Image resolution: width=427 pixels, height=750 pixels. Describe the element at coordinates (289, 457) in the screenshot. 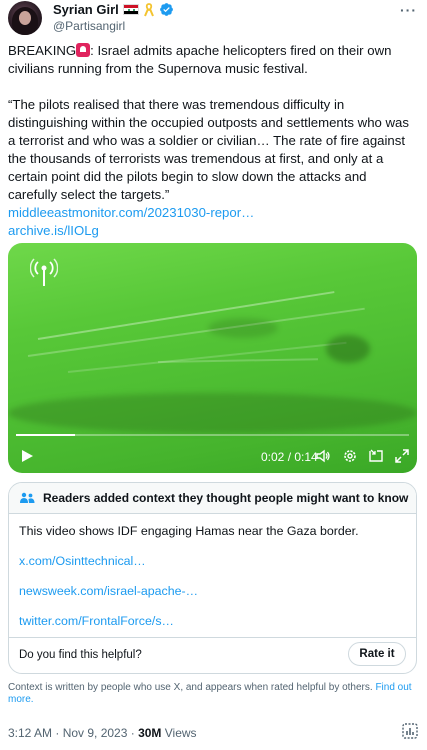

I see `video-time: 0:02 / 0:14` at that location.